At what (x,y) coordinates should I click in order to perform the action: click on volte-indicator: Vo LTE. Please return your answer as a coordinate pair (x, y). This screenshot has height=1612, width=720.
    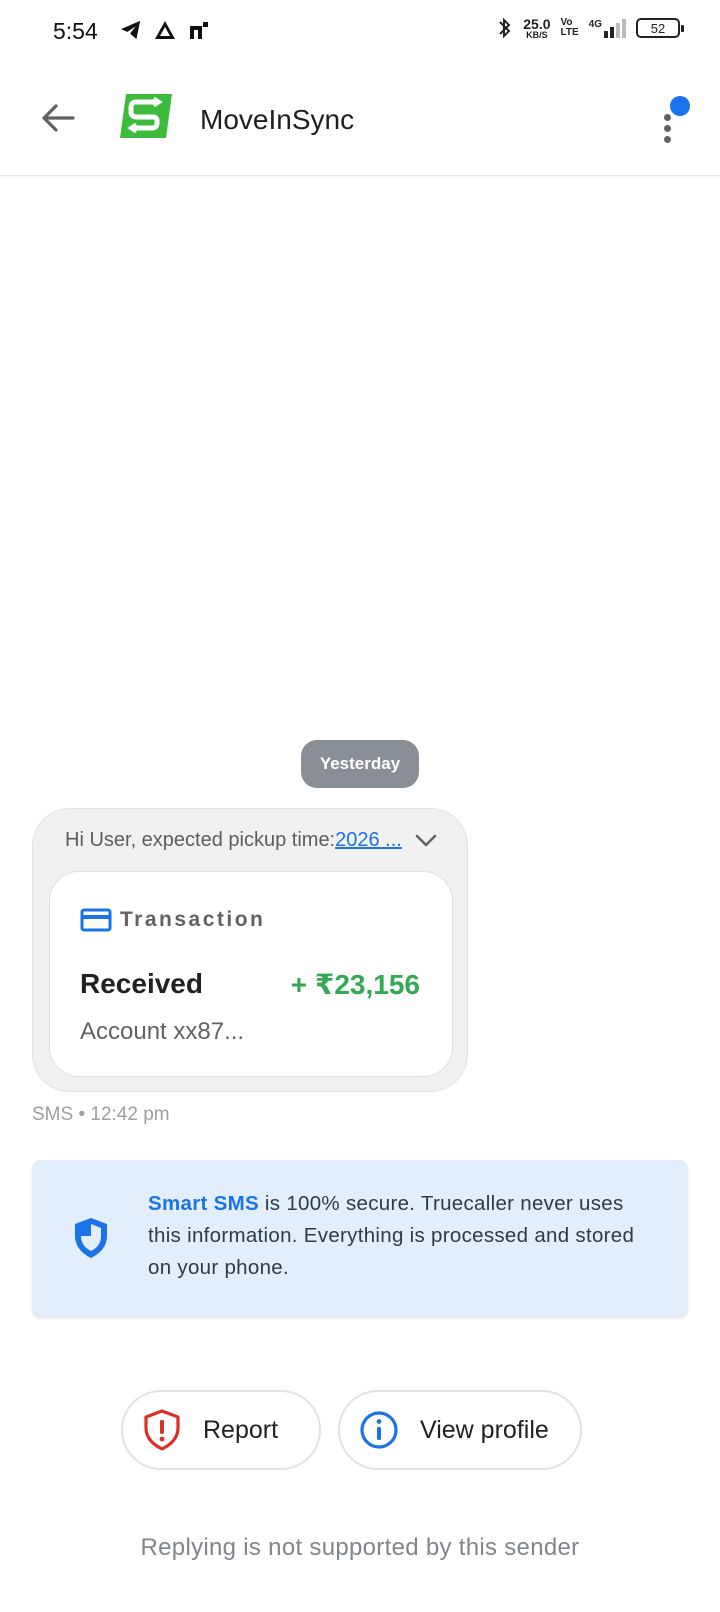
    Looking at the image, I should click on (569, 27).